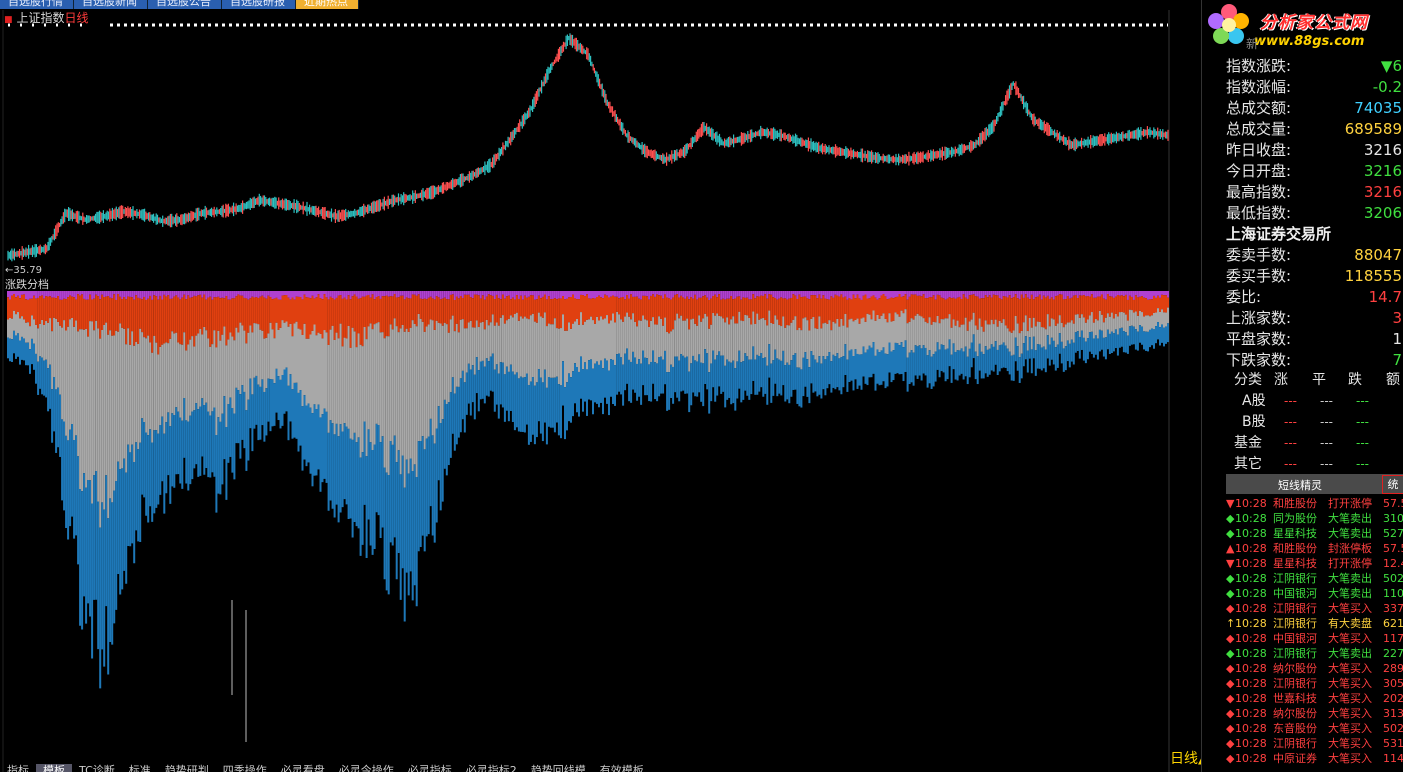  What do you see at coordinates (1393, 593) in the screenshot?
I see `event-value: 1109` at bounding box center [1393, 593].